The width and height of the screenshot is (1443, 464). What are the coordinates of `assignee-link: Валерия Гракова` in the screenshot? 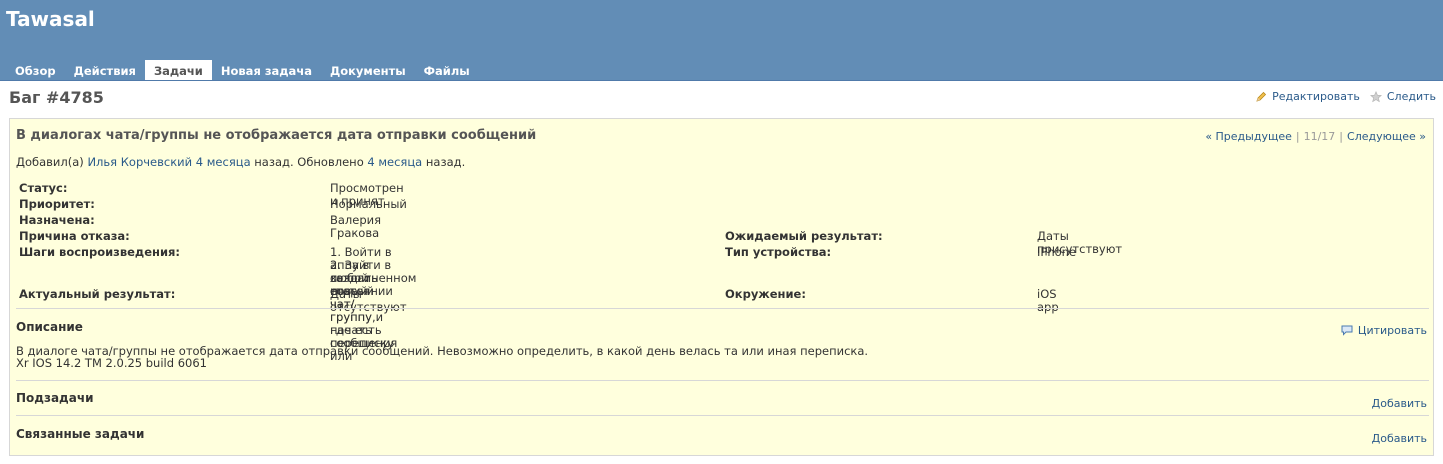 It's located at (355, 227).